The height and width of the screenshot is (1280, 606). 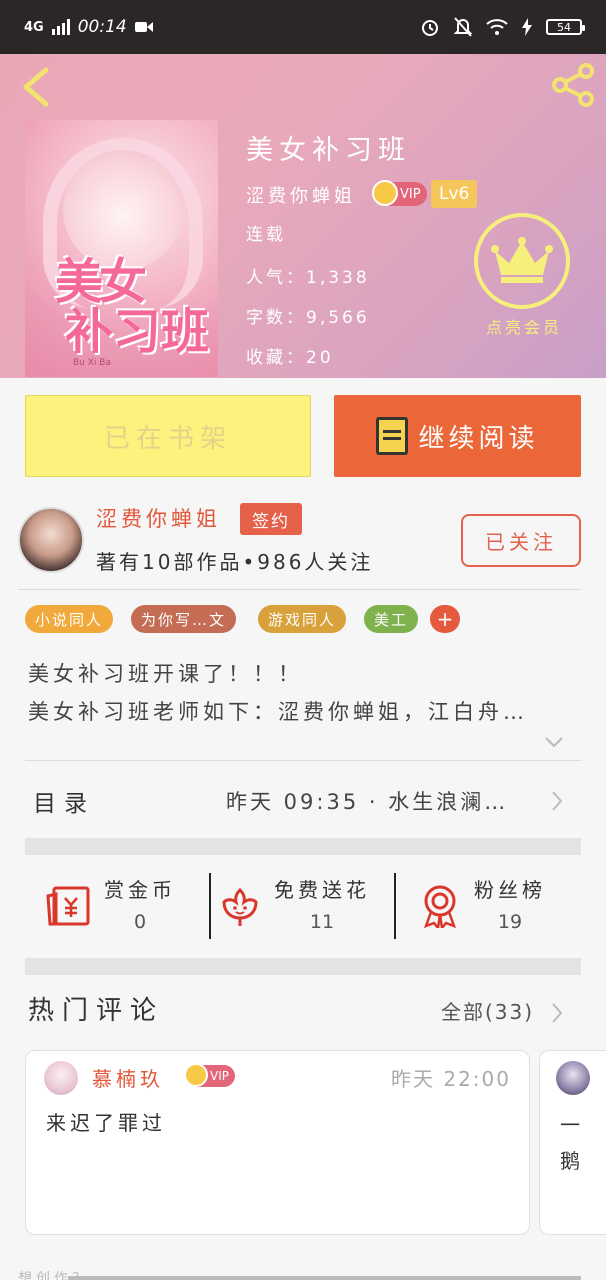 What do you see at coordinates (430, 28) in the screenshot?
I see `alarm-icon` at bounding box center [430, 28].